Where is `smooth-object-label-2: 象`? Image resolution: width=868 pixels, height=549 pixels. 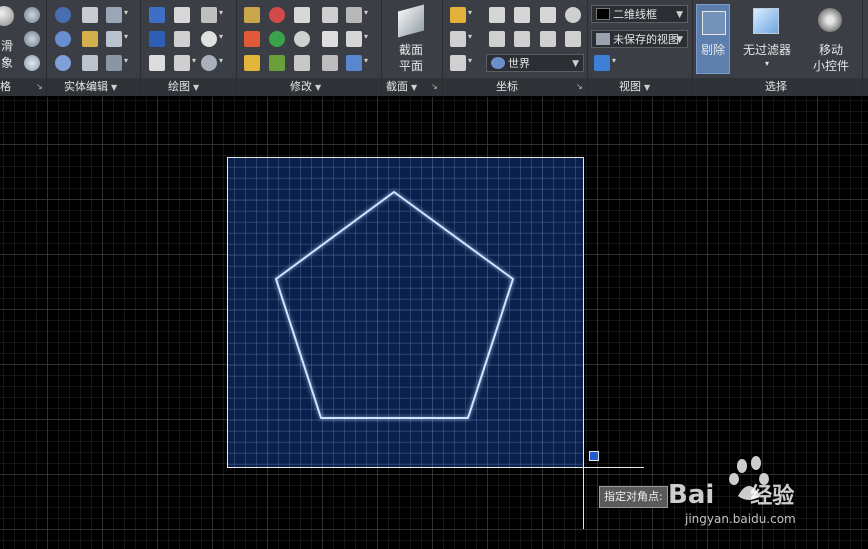
smooth-object-label-2: 象 is located at coordinates (7, 63).